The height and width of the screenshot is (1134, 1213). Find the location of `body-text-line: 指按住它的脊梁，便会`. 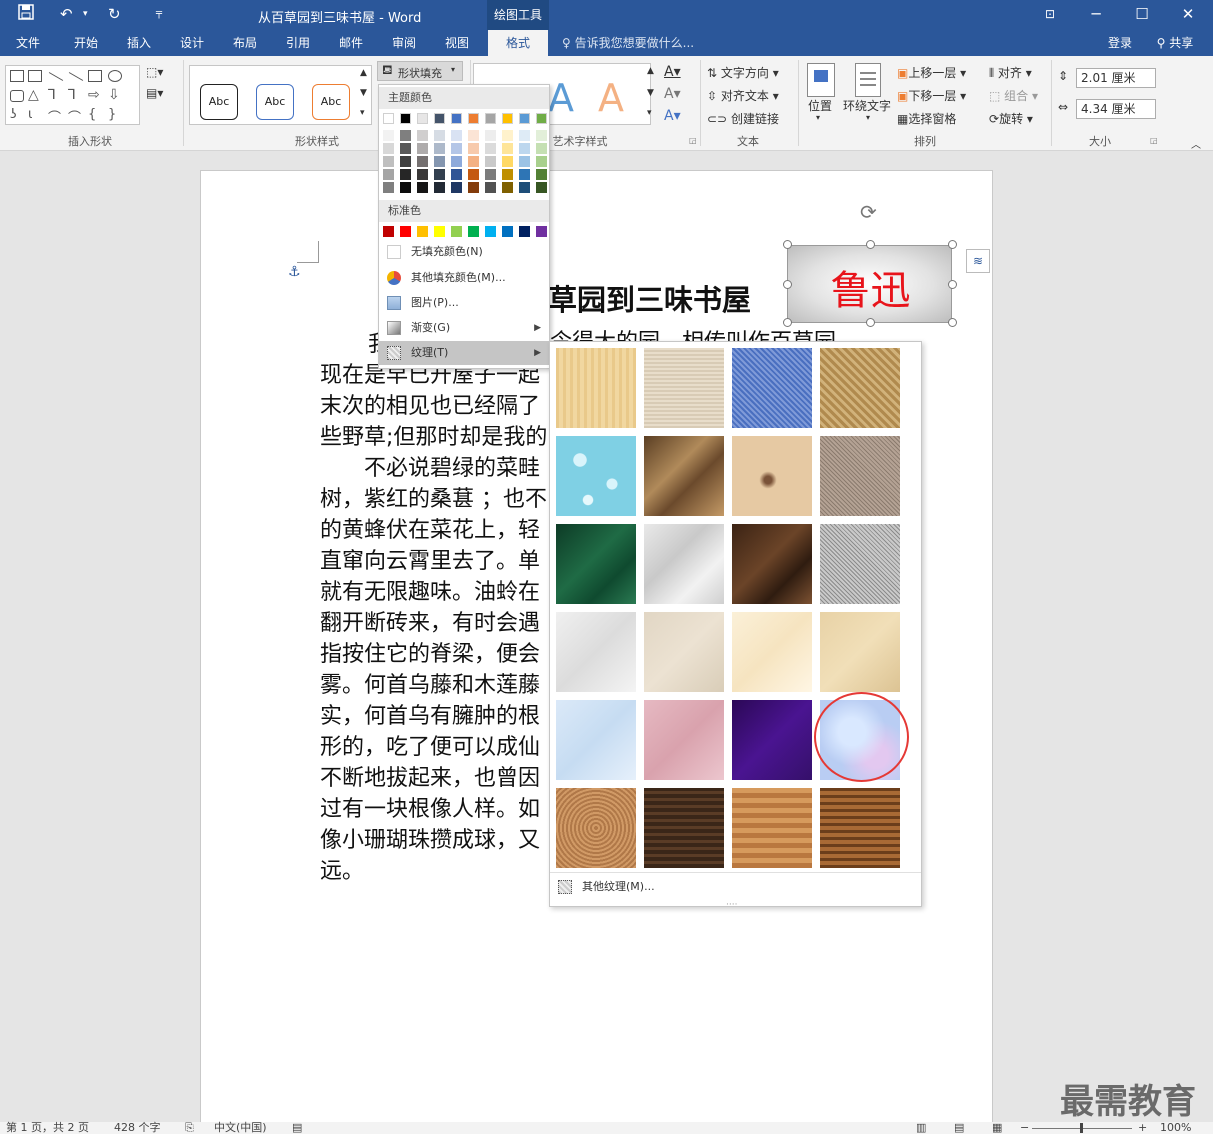

body-text-line: 指按住它的脊梁，便会 is located at coordinates (430, 654).